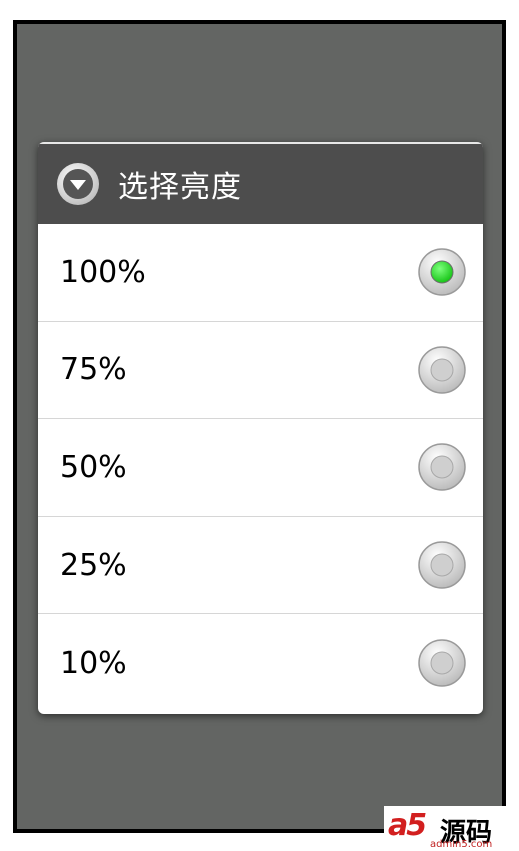 This screenshot has height=851, width=519. I want to click on option-25: 25%, so click(260, 566).